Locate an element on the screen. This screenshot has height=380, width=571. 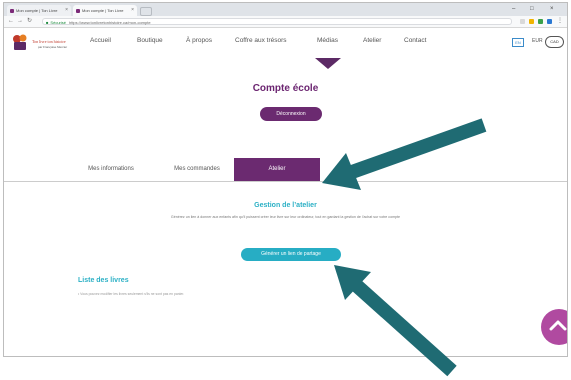
arrow-pointing-to-atelier-tab-icon is located at coordinates (404, 154).